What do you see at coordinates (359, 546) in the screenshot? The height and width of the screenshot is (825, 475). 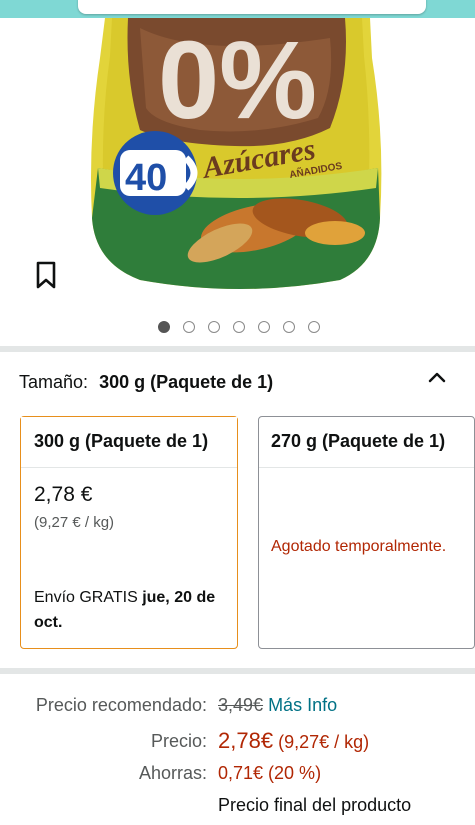 I see `option-status: Agotado temporalmente.` at bounding box center [359, 546].